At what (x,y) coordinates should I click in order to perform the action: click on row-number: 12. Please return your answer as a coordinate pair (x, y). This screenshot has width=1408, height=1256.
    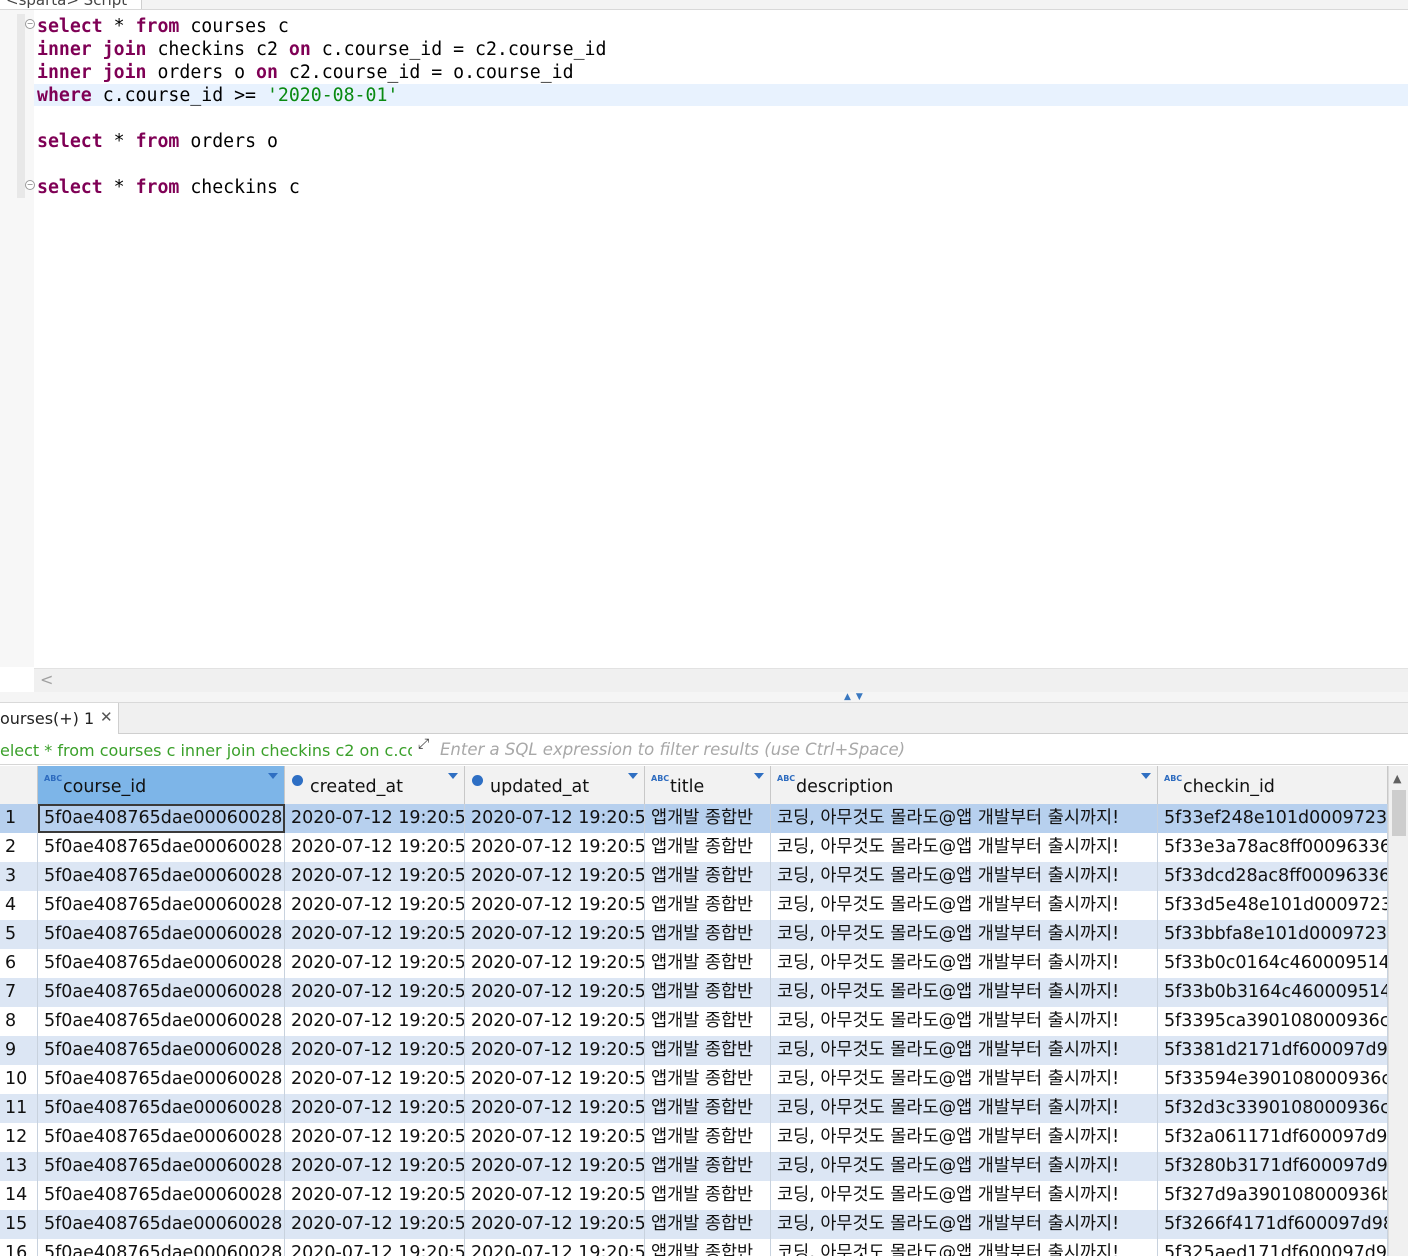
    Looking at the image, I should click on (19, 1137).